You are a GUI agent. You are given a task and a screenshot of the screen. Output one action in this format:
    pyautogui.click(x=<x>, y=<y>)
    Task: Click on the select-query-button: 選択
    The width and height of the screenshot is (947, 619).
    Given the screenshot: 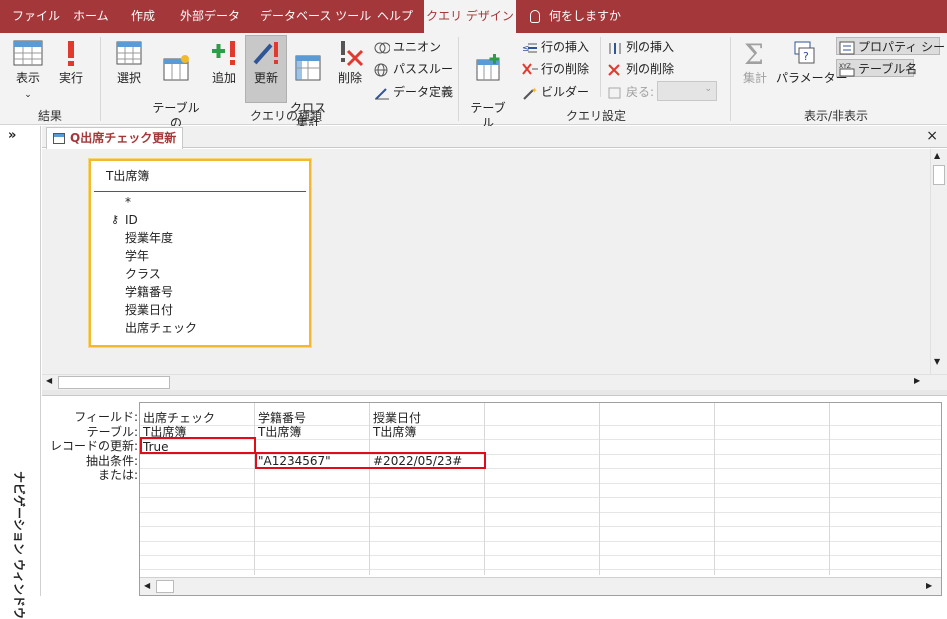 What is the action you would take?
    pyautogui.click(x=129, y=62)
    